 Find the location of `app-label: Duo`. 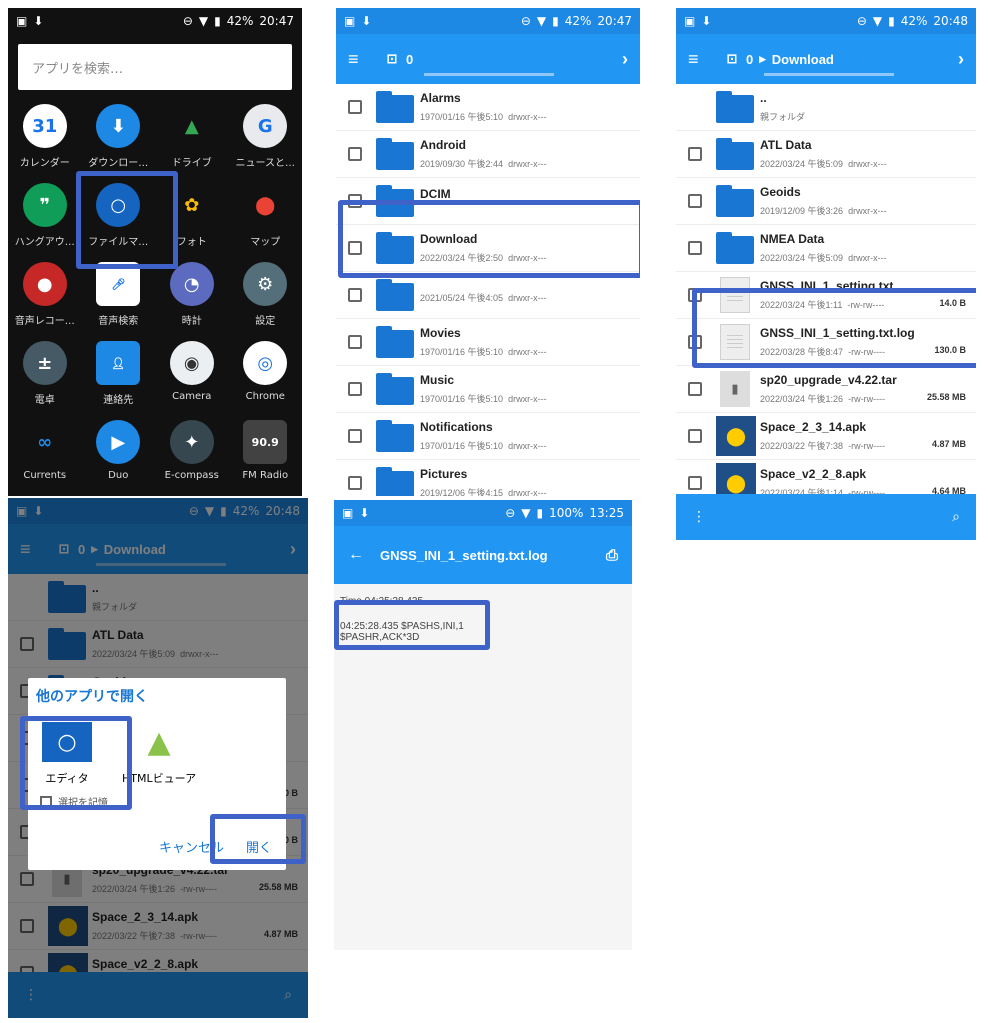

app-label: Duo is located at coordinates (118, 475).